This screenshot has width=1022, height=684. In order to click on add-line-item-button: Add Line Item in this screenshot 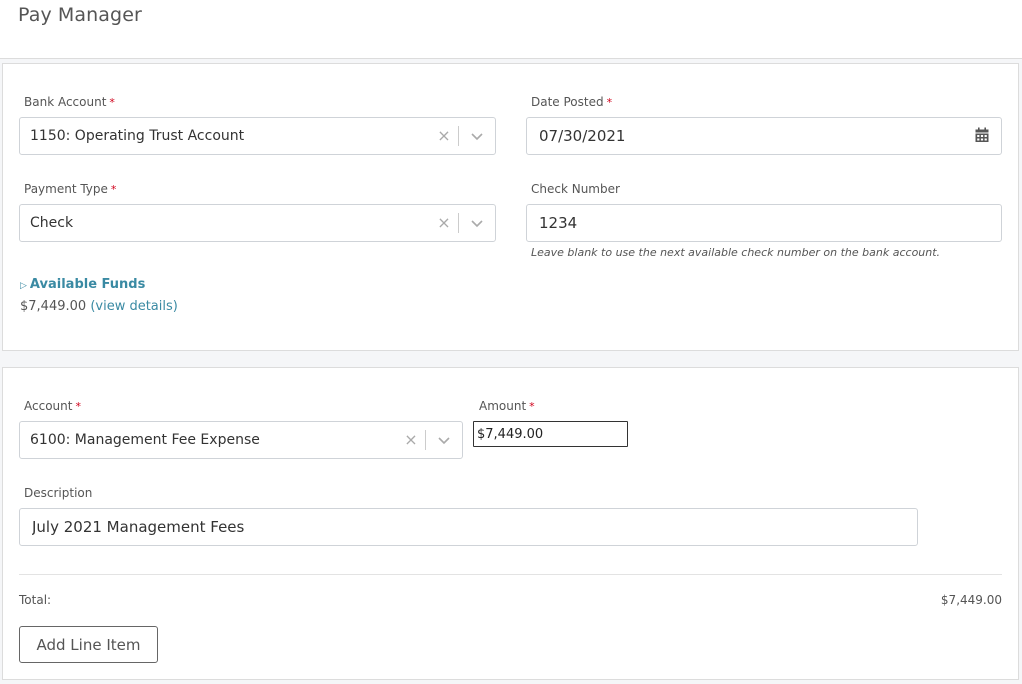, I will do `click(88, 644)`.